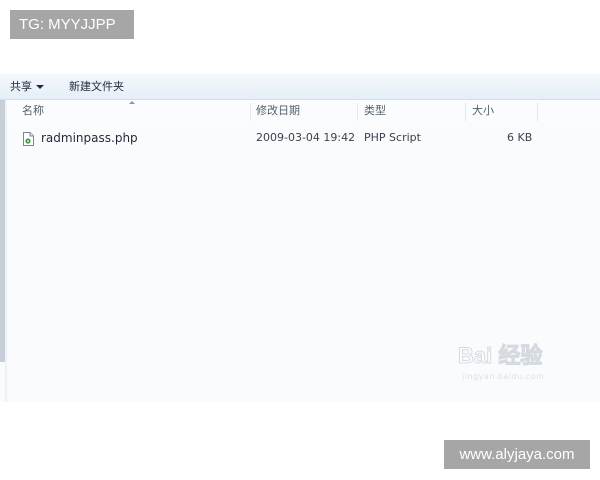 Image resolution: width=600 pixels, height=480 pixels. I want to click on file-name: radminpass.php, so click(89, 138).